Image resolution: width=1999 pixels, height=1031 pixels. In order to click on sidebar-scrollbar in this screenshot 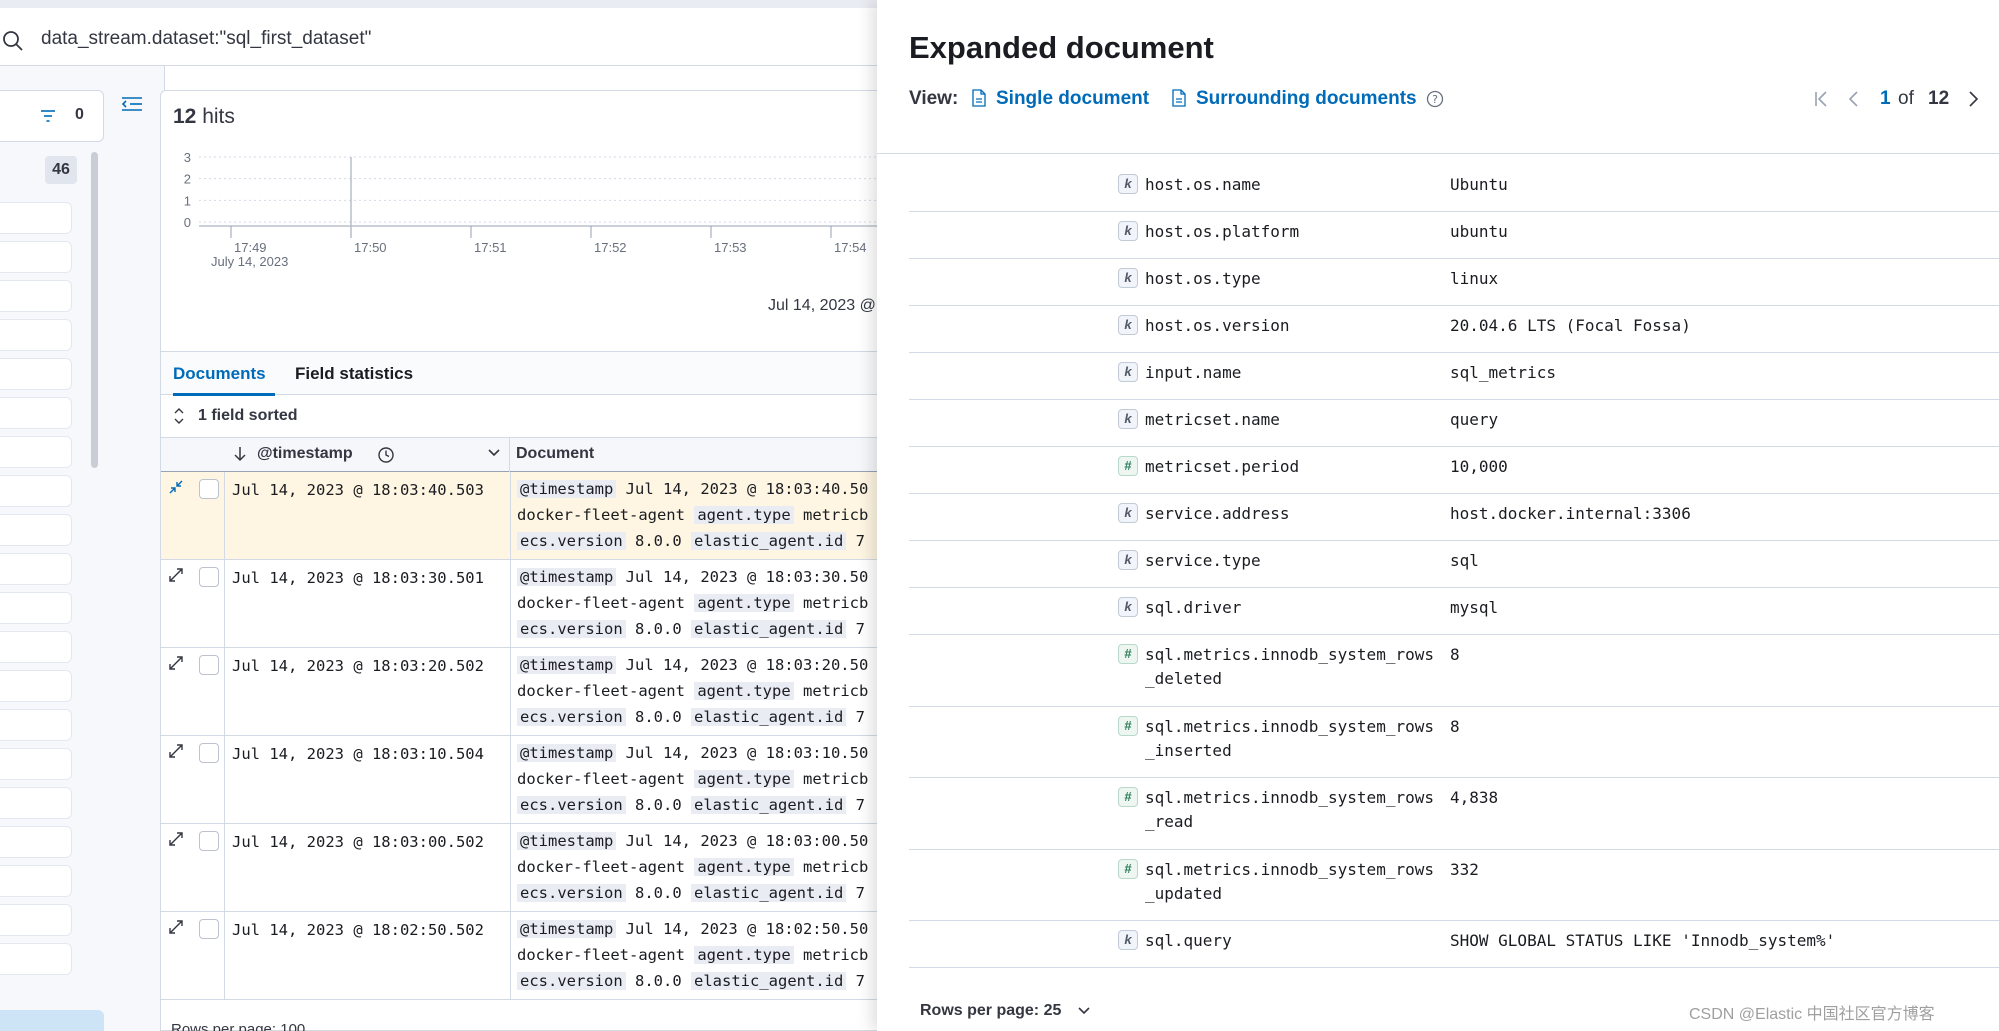, I will do `click(94, 310)`.